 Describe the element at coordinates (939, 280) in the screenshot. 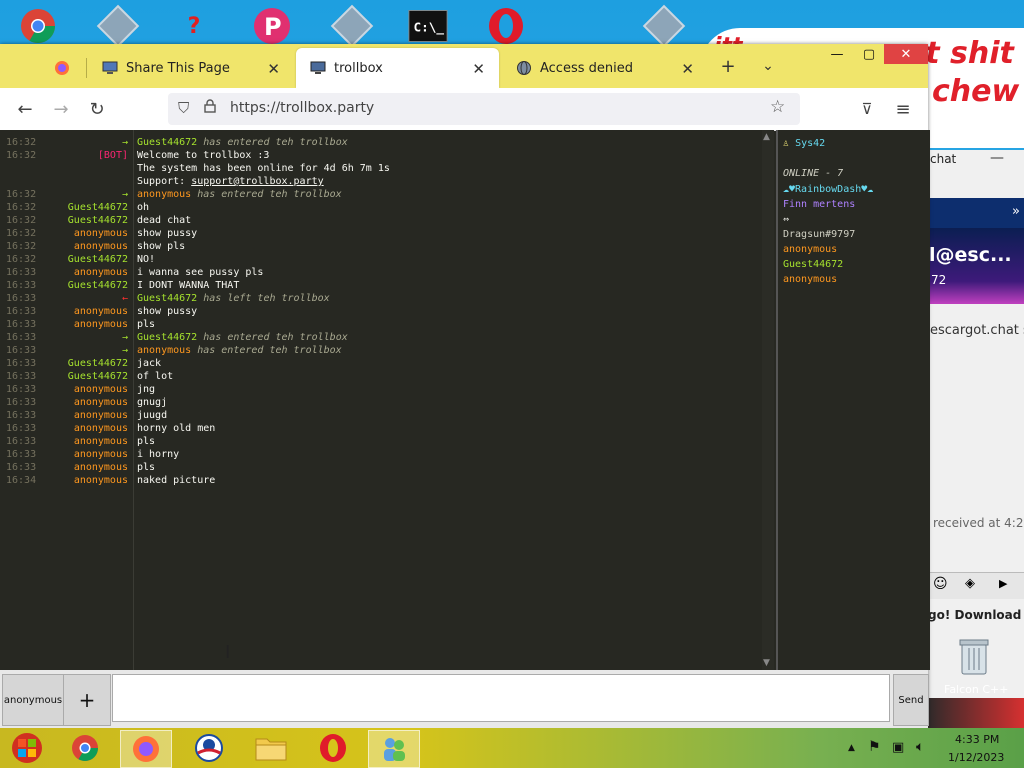

I see `hero-subtext: 72` at that location.